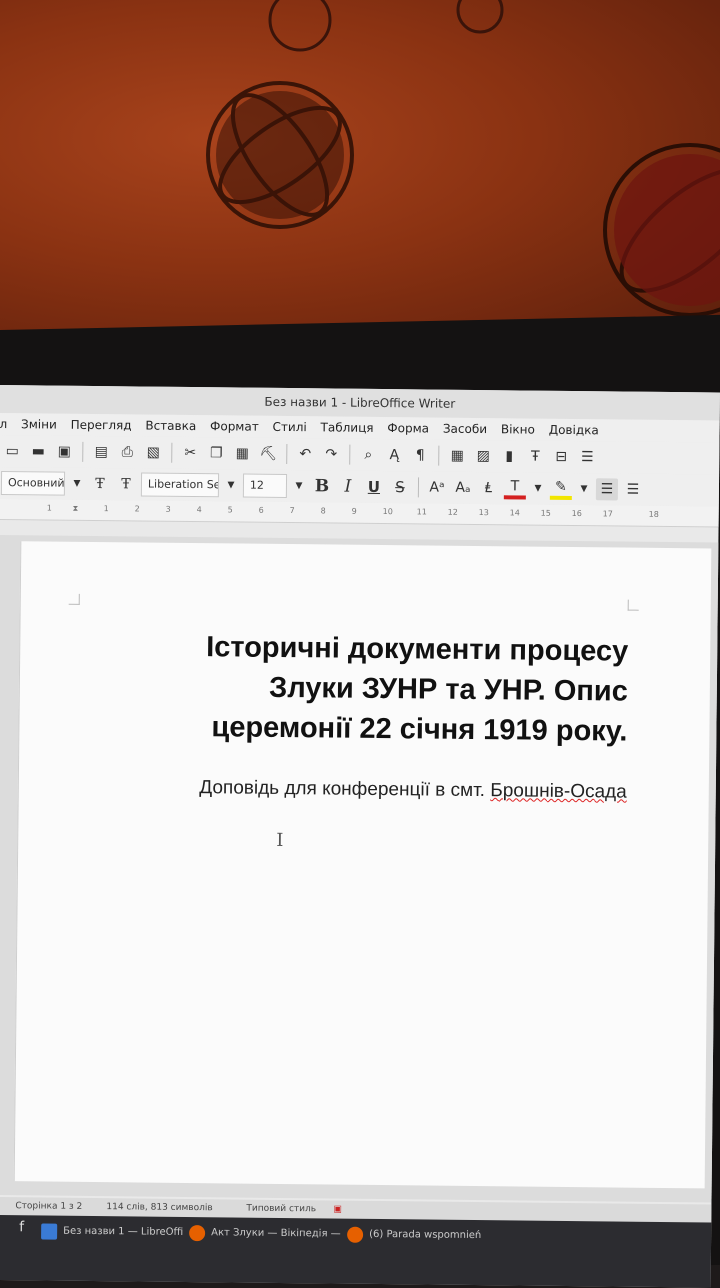  Describe the element at coordinates (348, 487) in the screenshot. I see `italic-button: I` at that location.